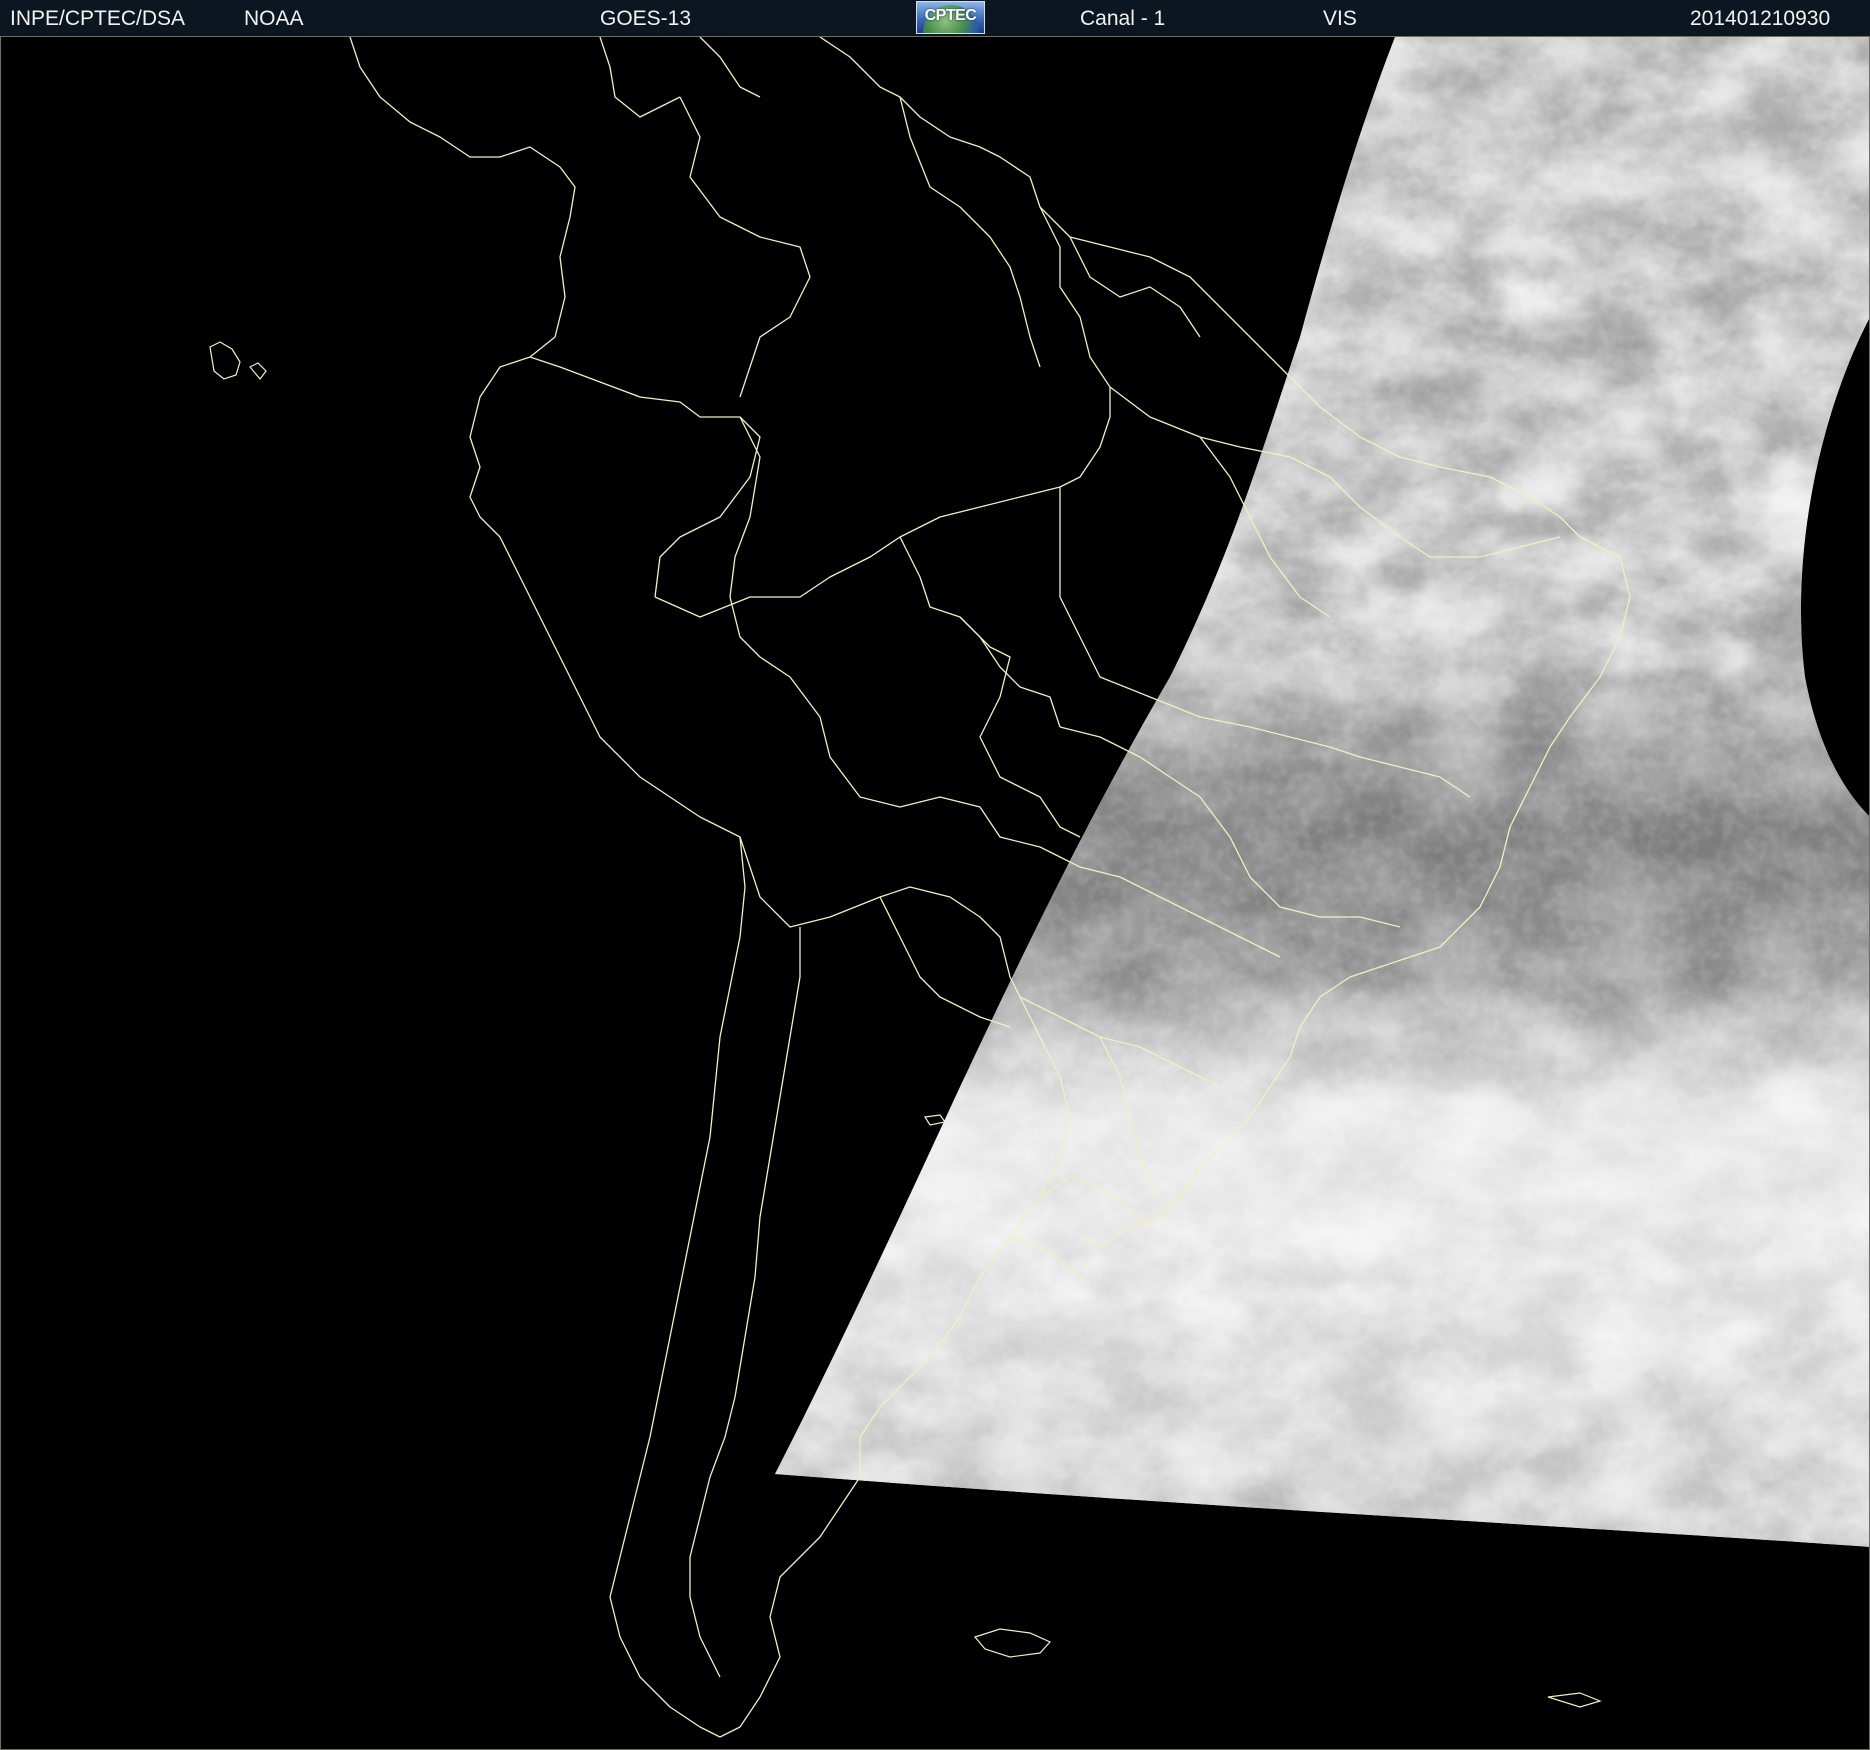 The image size is (1870, 1750). I want to click on band-label: VIS, so click(1340, 18).